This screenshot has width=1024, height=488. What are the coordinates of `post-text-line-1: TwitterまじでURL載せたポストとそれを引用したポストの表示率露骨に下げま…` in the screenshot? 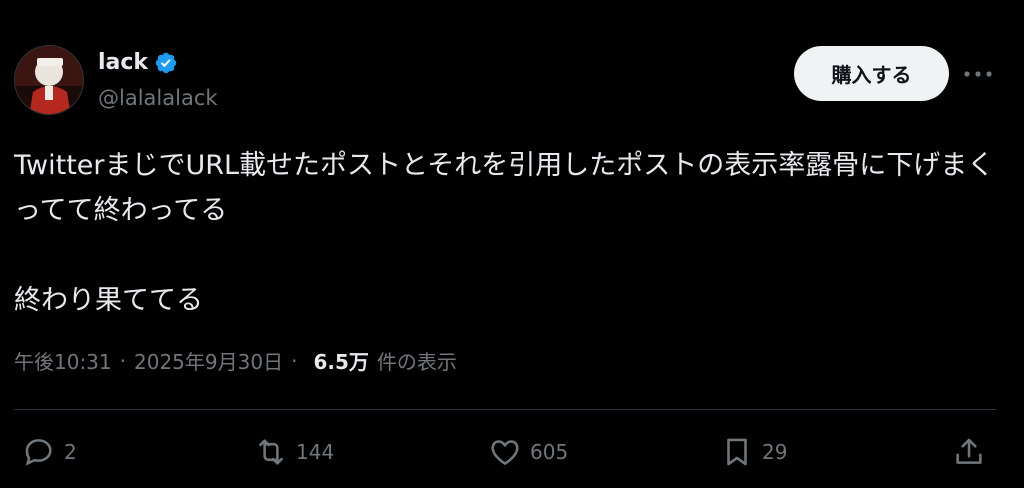 It's located at (504, 188).